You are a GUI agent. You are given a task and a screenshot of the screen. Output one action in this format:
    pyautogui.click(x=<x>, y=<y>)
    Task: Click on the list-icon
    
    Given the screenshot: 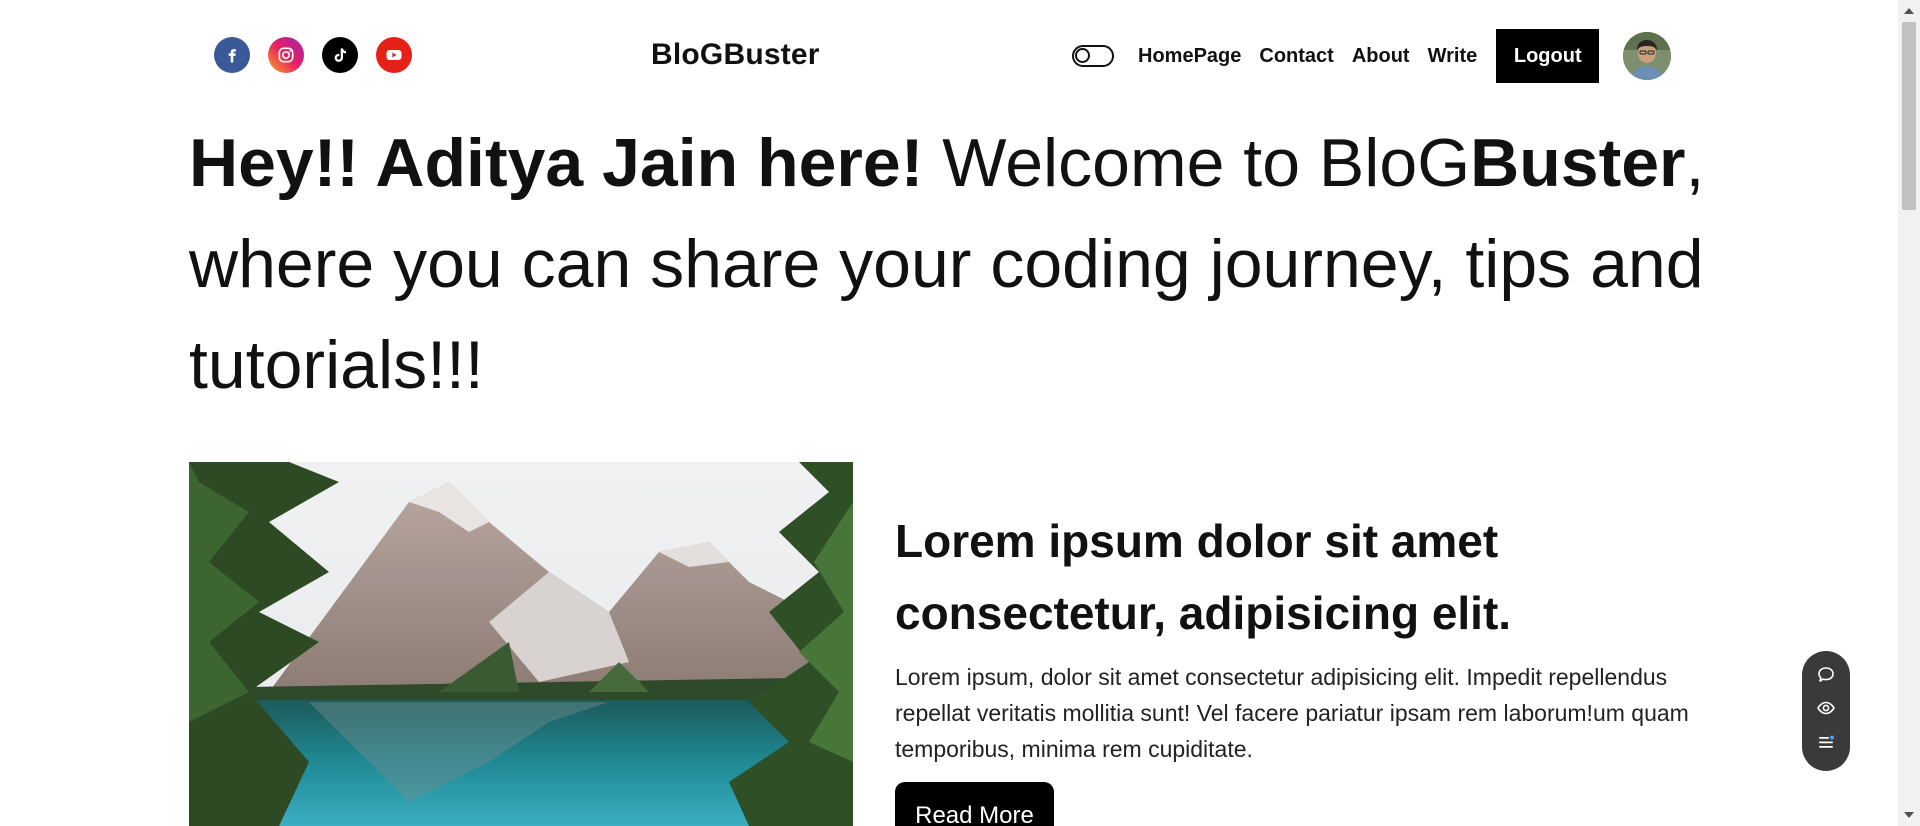 What is the action you would take?
    pyautogui.click(x=1826, y=744)
    